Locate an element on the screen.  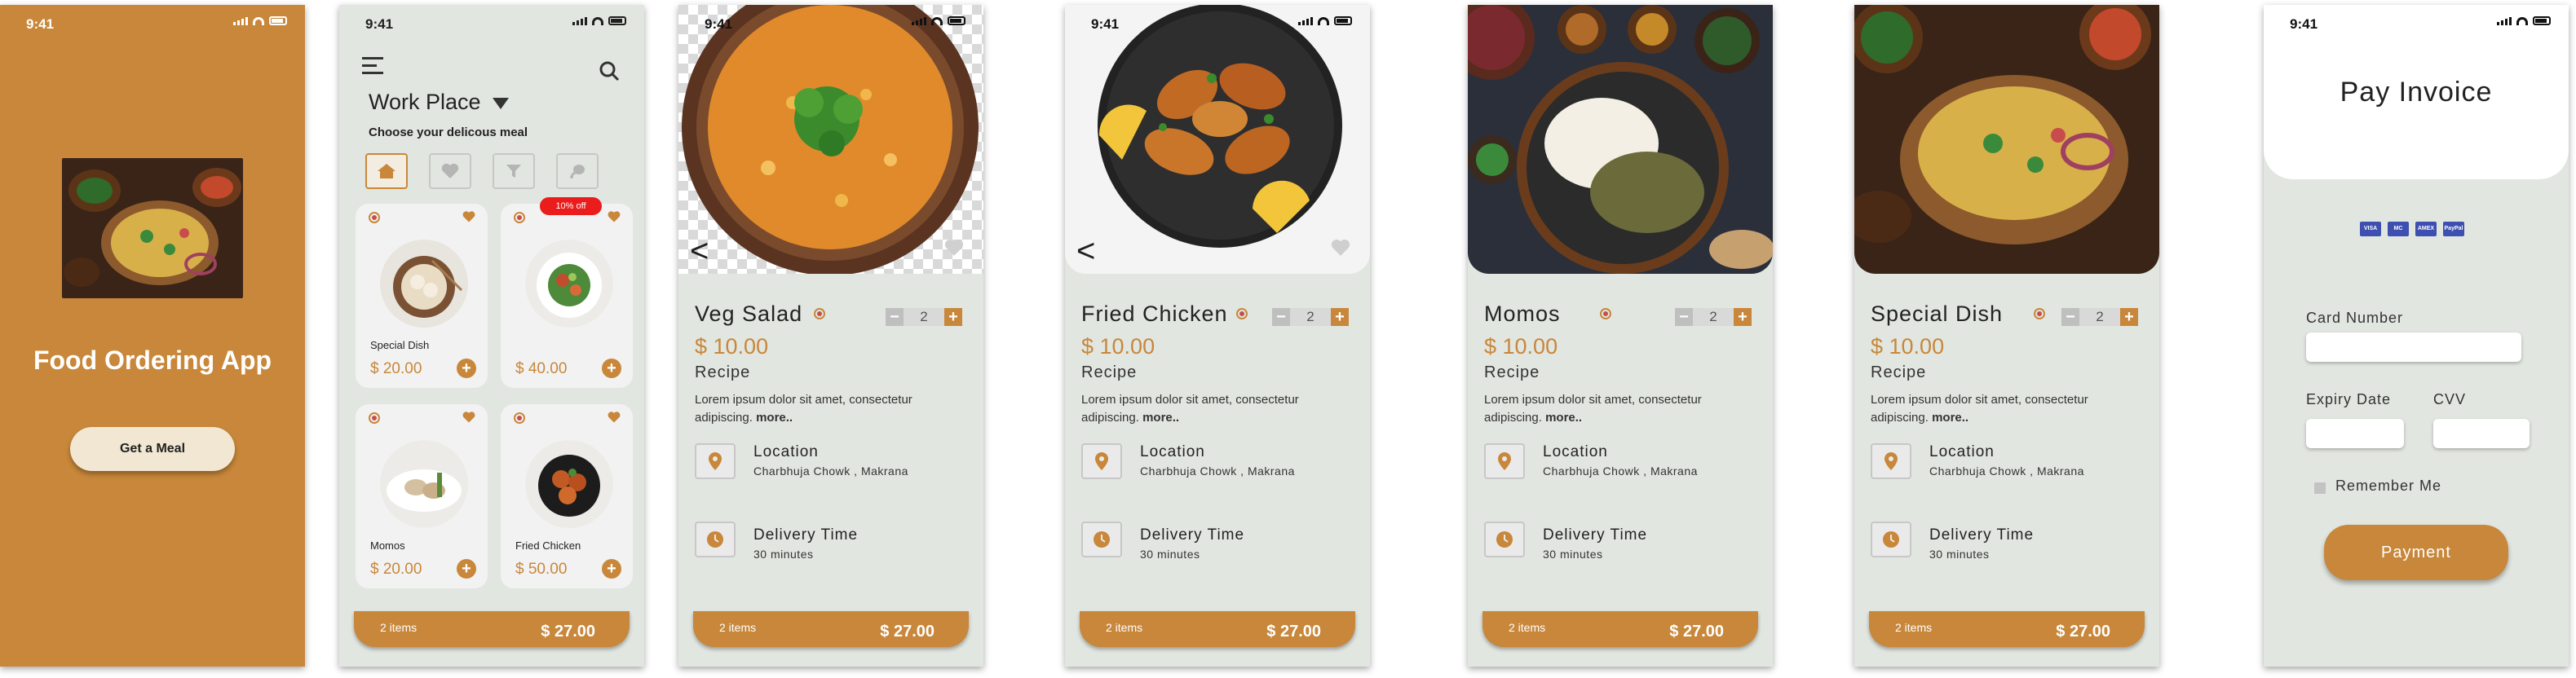
expiry-date-label: Expiry Date is located at coordinates (2349, 399).